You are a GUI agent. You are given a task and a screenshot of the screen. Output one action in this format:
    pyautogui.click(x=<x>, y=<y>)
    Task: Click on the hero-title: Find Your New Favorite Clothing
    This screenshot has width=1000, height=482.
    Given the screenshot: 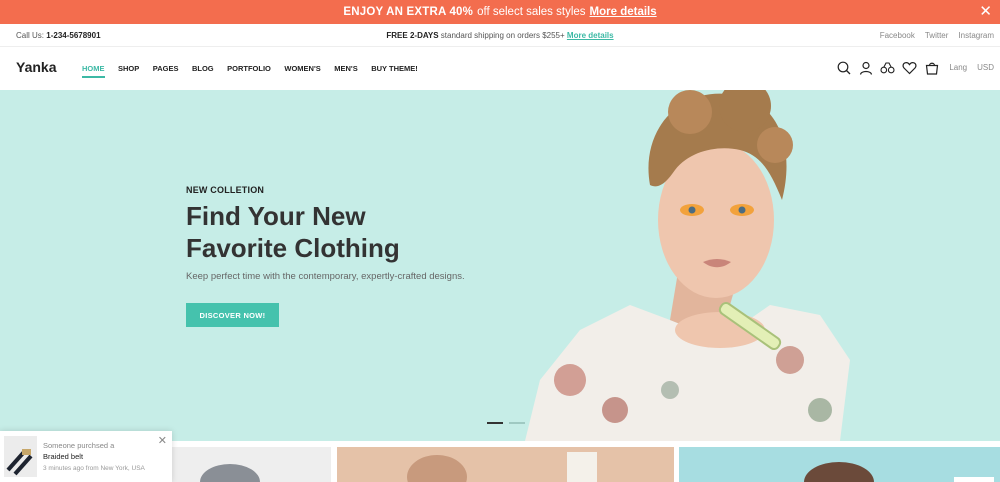 What is the action you would take?
    pyautogui.click(x=336, y=232)
    